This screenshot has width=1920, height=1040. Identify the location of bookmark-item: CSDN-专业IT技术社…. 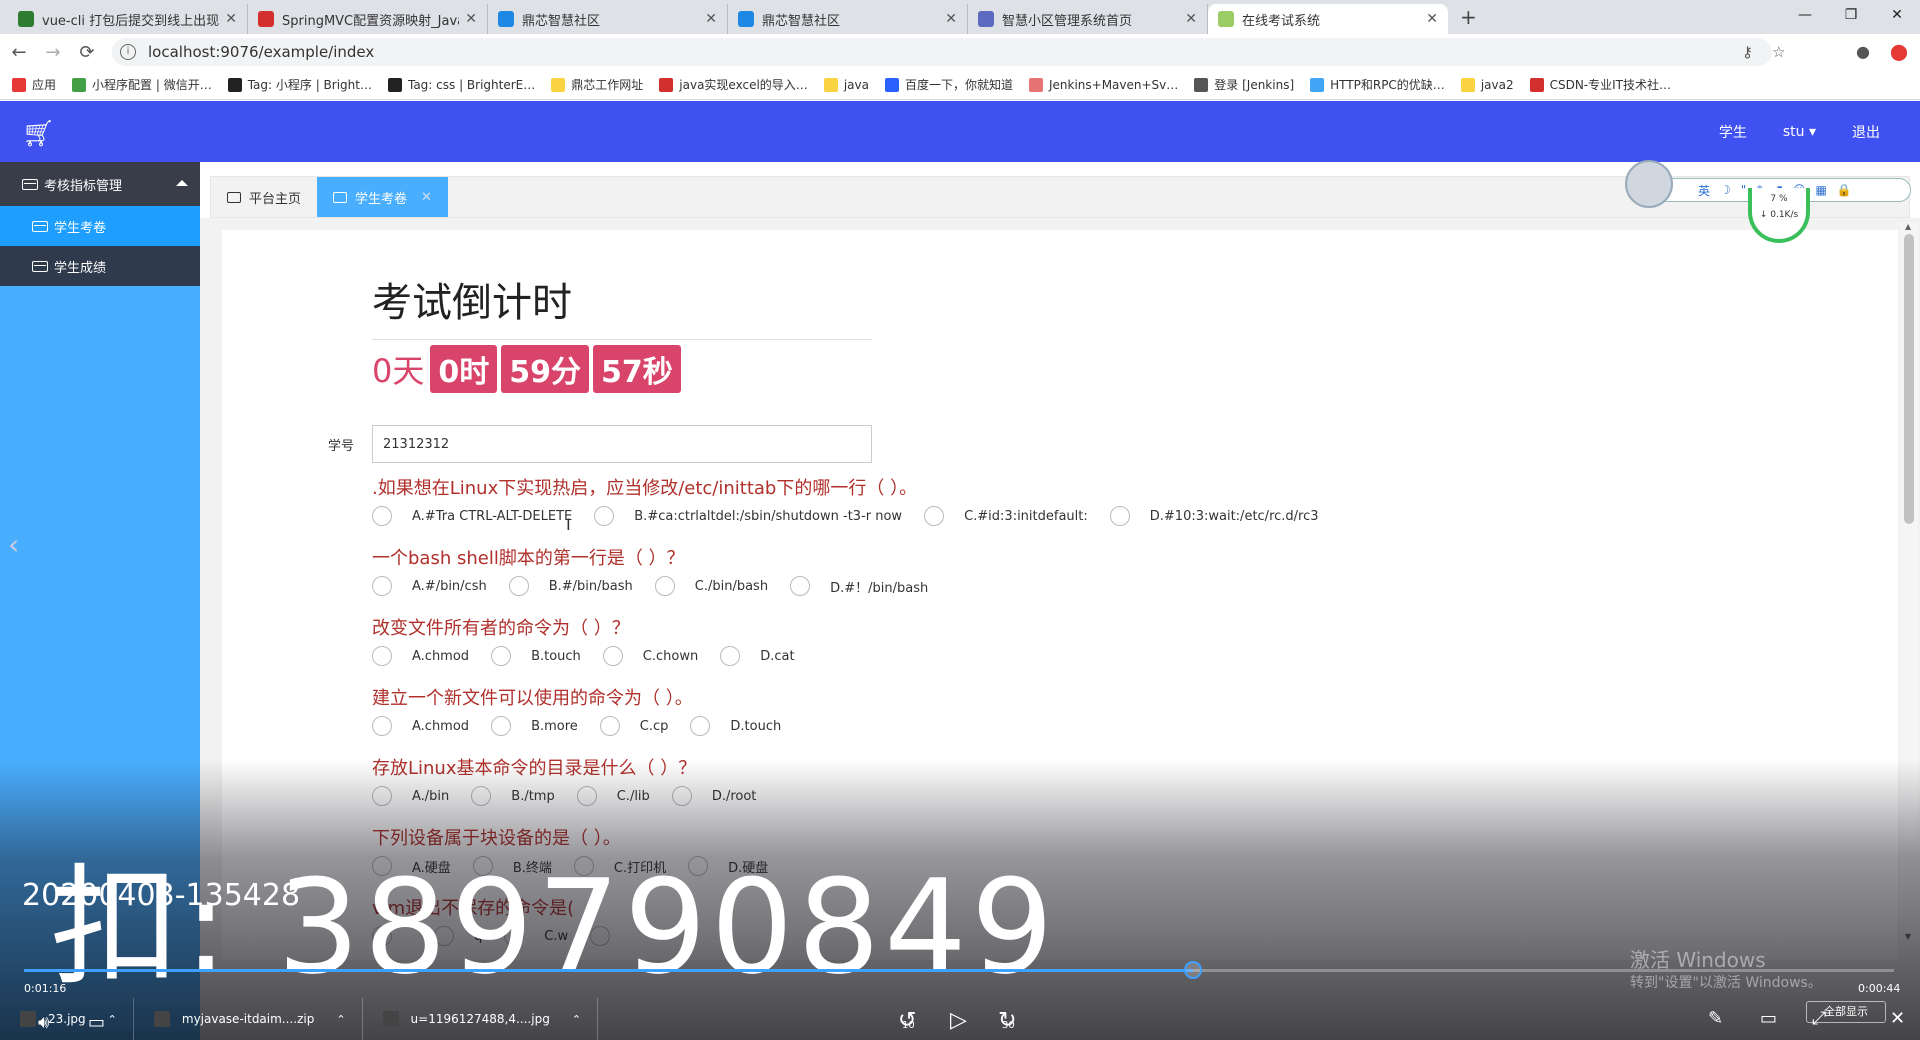
(1600, 84).